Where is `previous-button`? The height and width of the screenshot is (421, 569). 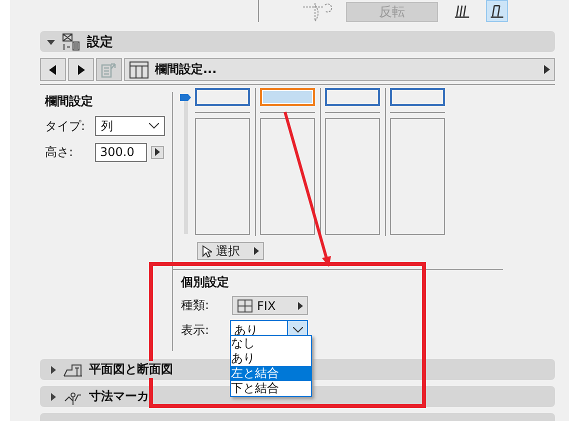
previous-button is located at coordinates (53, 69).